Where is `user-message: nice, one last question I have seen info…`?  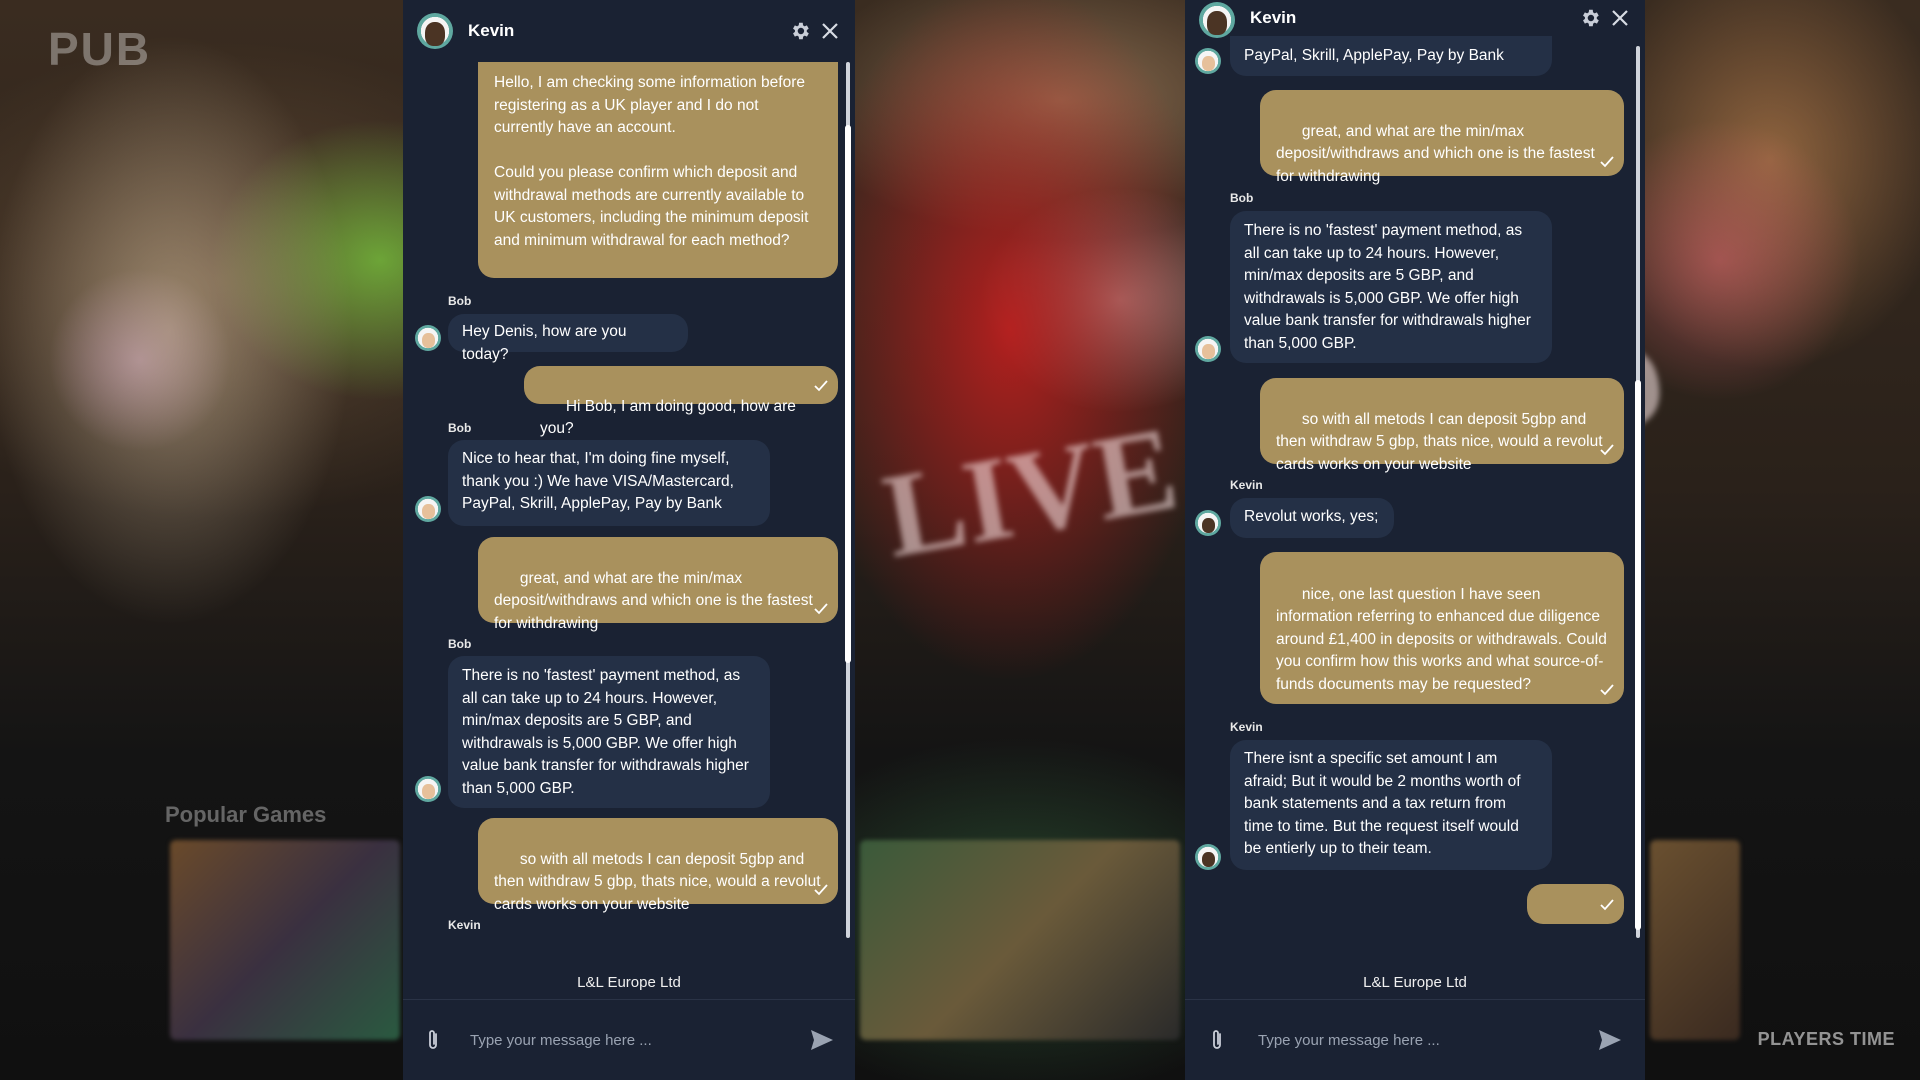 user-message: nice, one last question I have seen info… is located at coordinates (1442, 628).